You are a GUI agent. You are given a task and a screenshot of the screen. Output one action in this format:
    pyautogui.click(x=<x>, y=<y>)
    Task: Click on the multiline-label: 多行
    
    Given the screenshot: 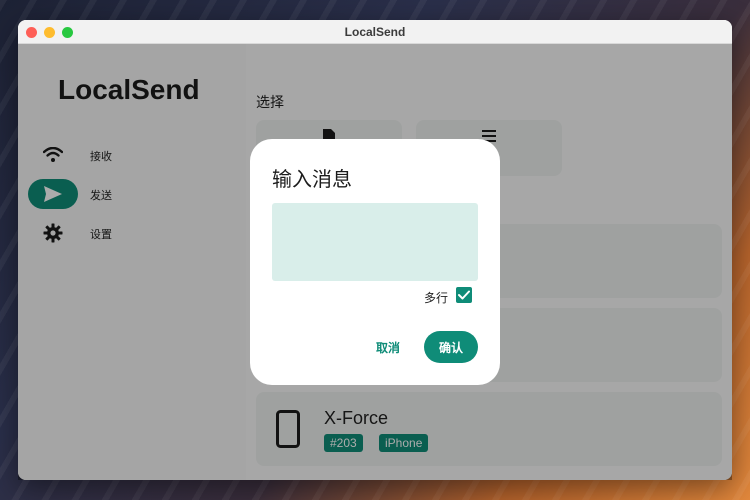 What is the action you would take?
    pyautogui.click(x=436, y=298)
    